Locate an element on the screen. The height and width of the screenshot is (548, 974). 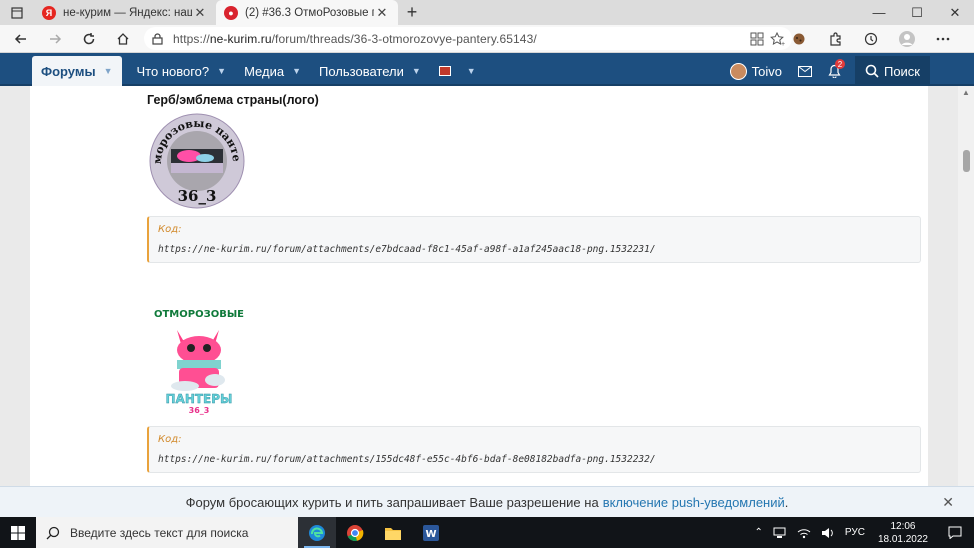
nav-tab-members: Пользователи ▼ is located at coordinates (370, 71).